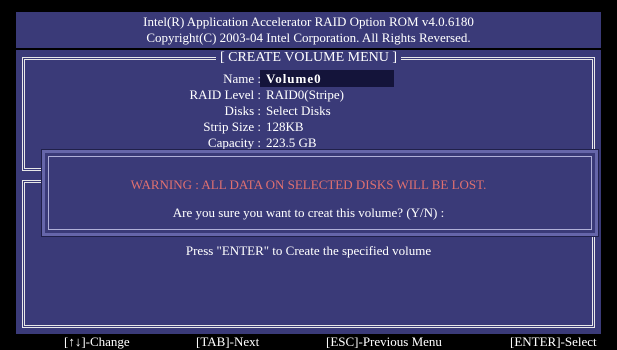 This screenshot has height=350, width=617. Describe the element at coordinates (228, 341) in the screenshot. I see `next-key-hint: [TAB]-Next` at that location.